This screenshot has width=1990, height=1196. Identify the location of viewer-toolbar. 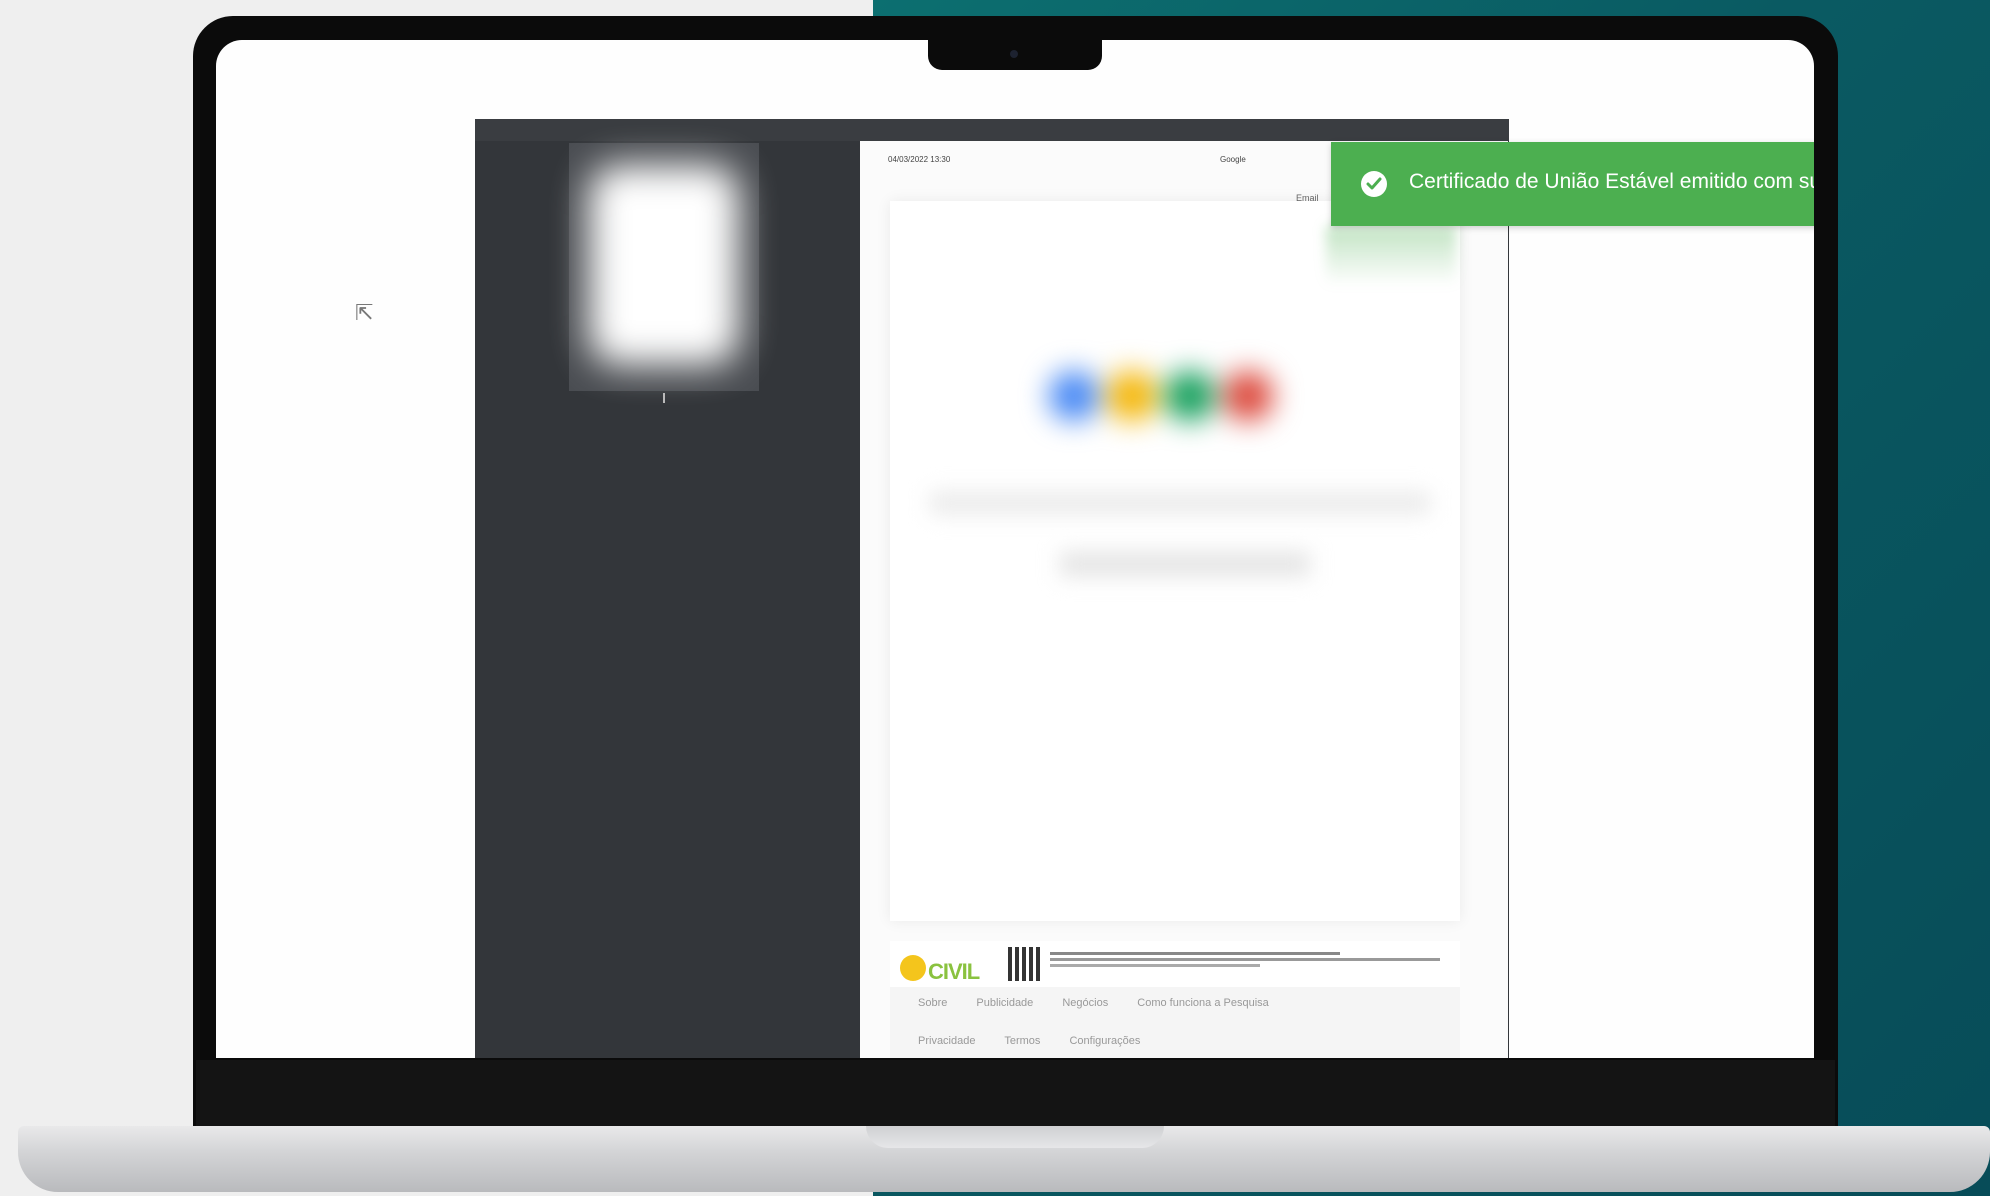
(992, 130).